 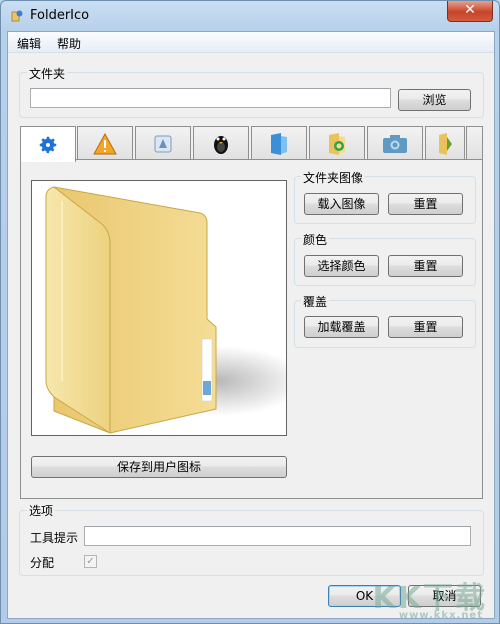 I want to click on save-to-user-icons-button: 保存到用户图标, so click(x=159, y=467).